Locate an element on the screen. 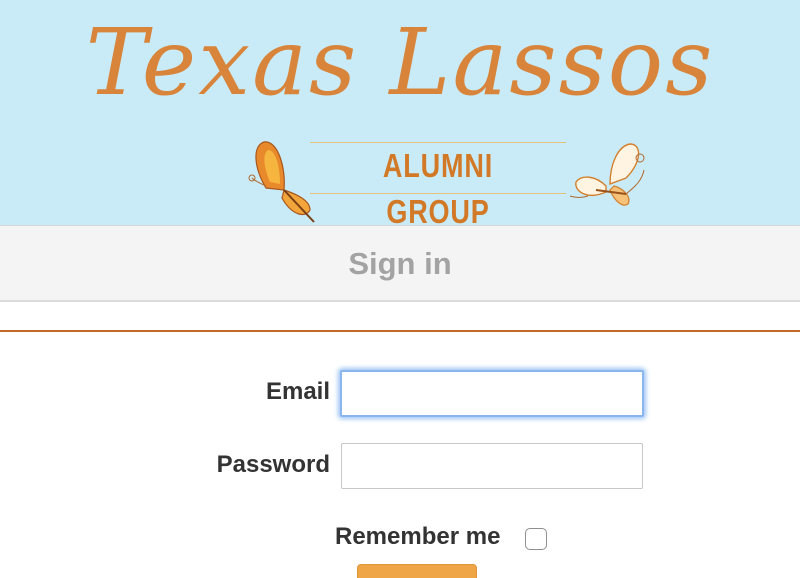  sign-in-header: Sign in is located at coordinates (400, 264).